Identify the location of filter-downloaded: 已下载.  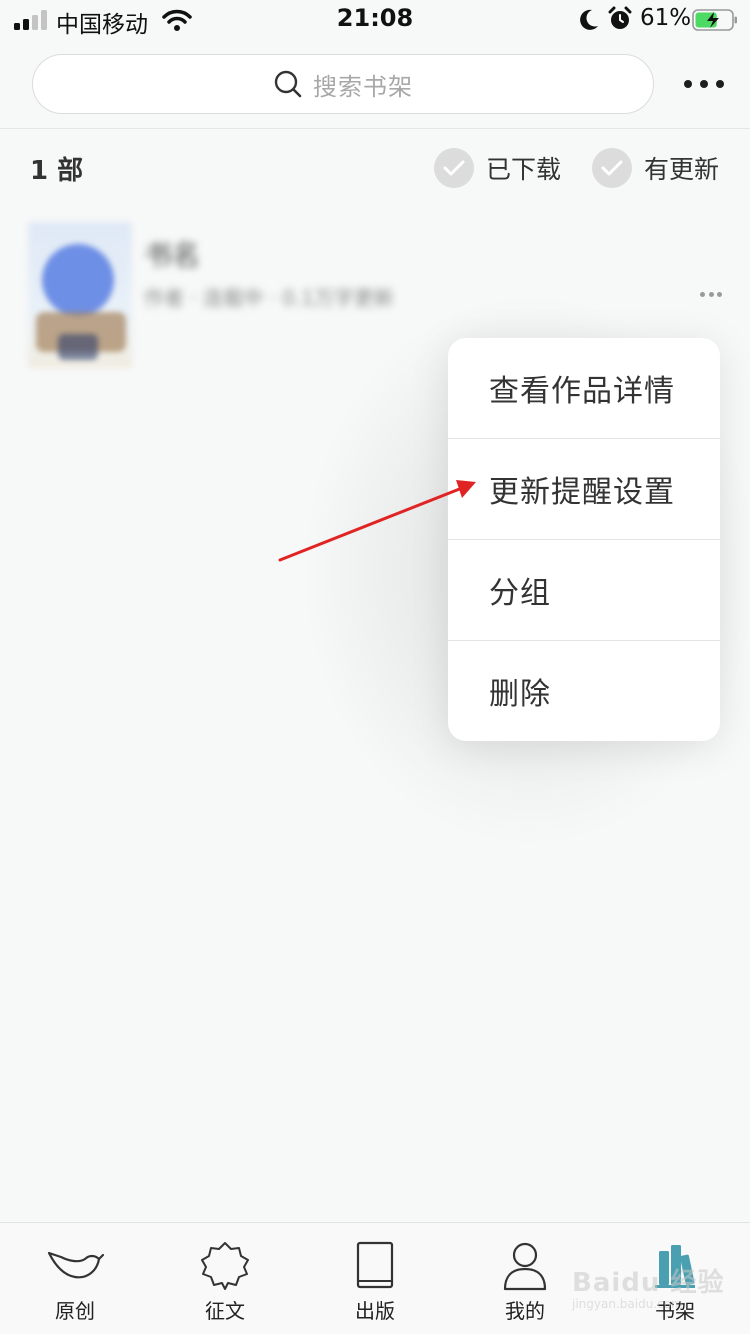
(497, 168).